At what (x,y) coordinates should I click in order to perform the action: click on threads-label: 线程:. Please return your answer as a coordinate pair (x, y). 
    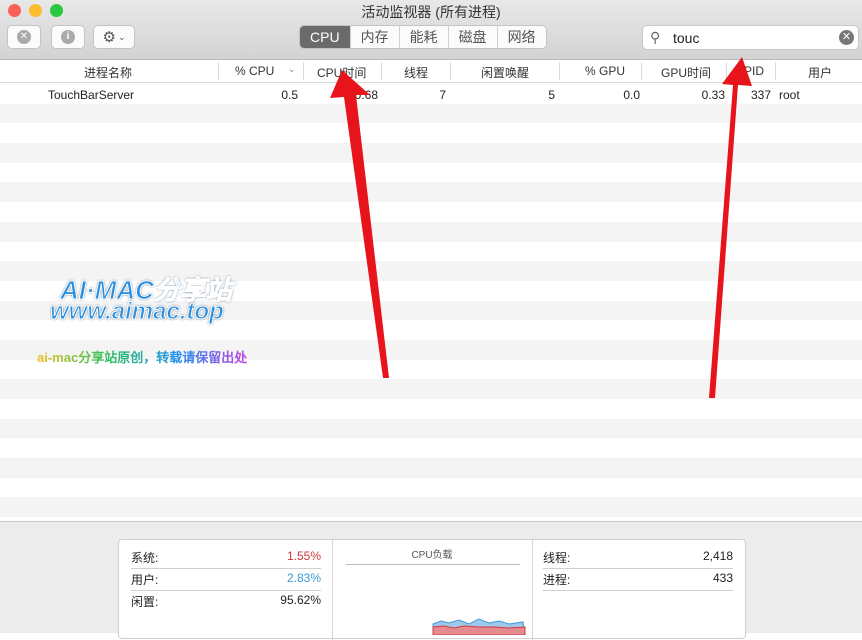
    Looking at the image, I should click on (557, 558).